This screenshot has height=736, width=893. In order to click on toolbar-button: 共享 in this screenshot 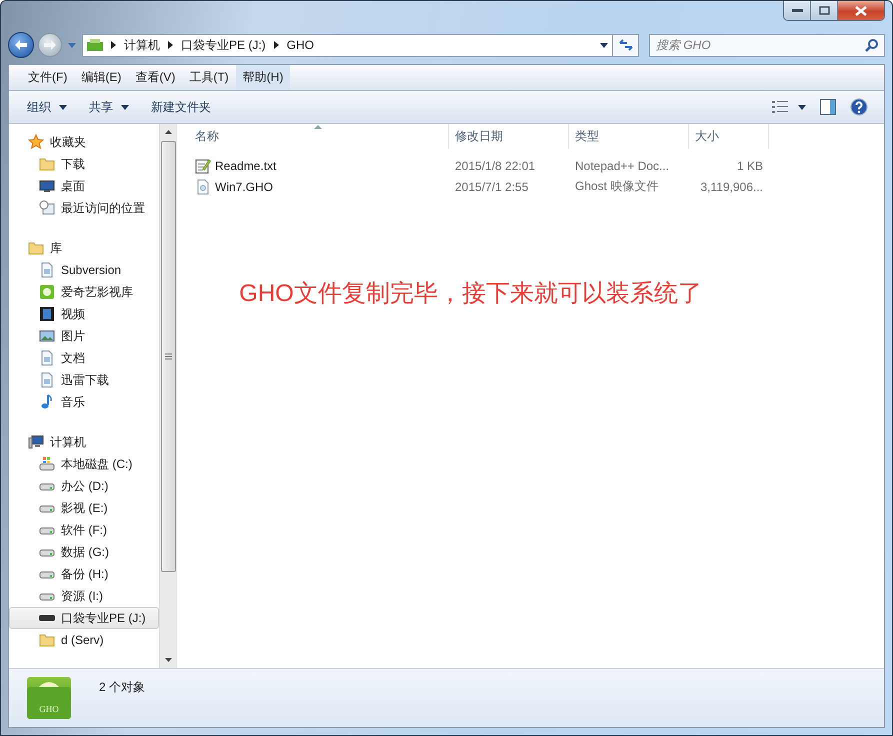, I will do `click(109, 107)`.